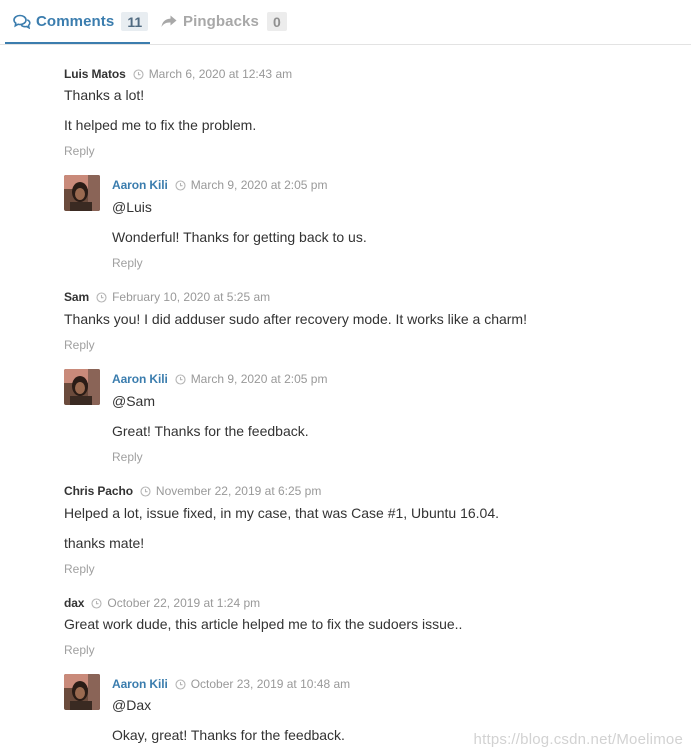  What do you see at coordinates (132, 207) in the screenshot?
I see `comment-text: @Luis` at bounding box center [132, 207].